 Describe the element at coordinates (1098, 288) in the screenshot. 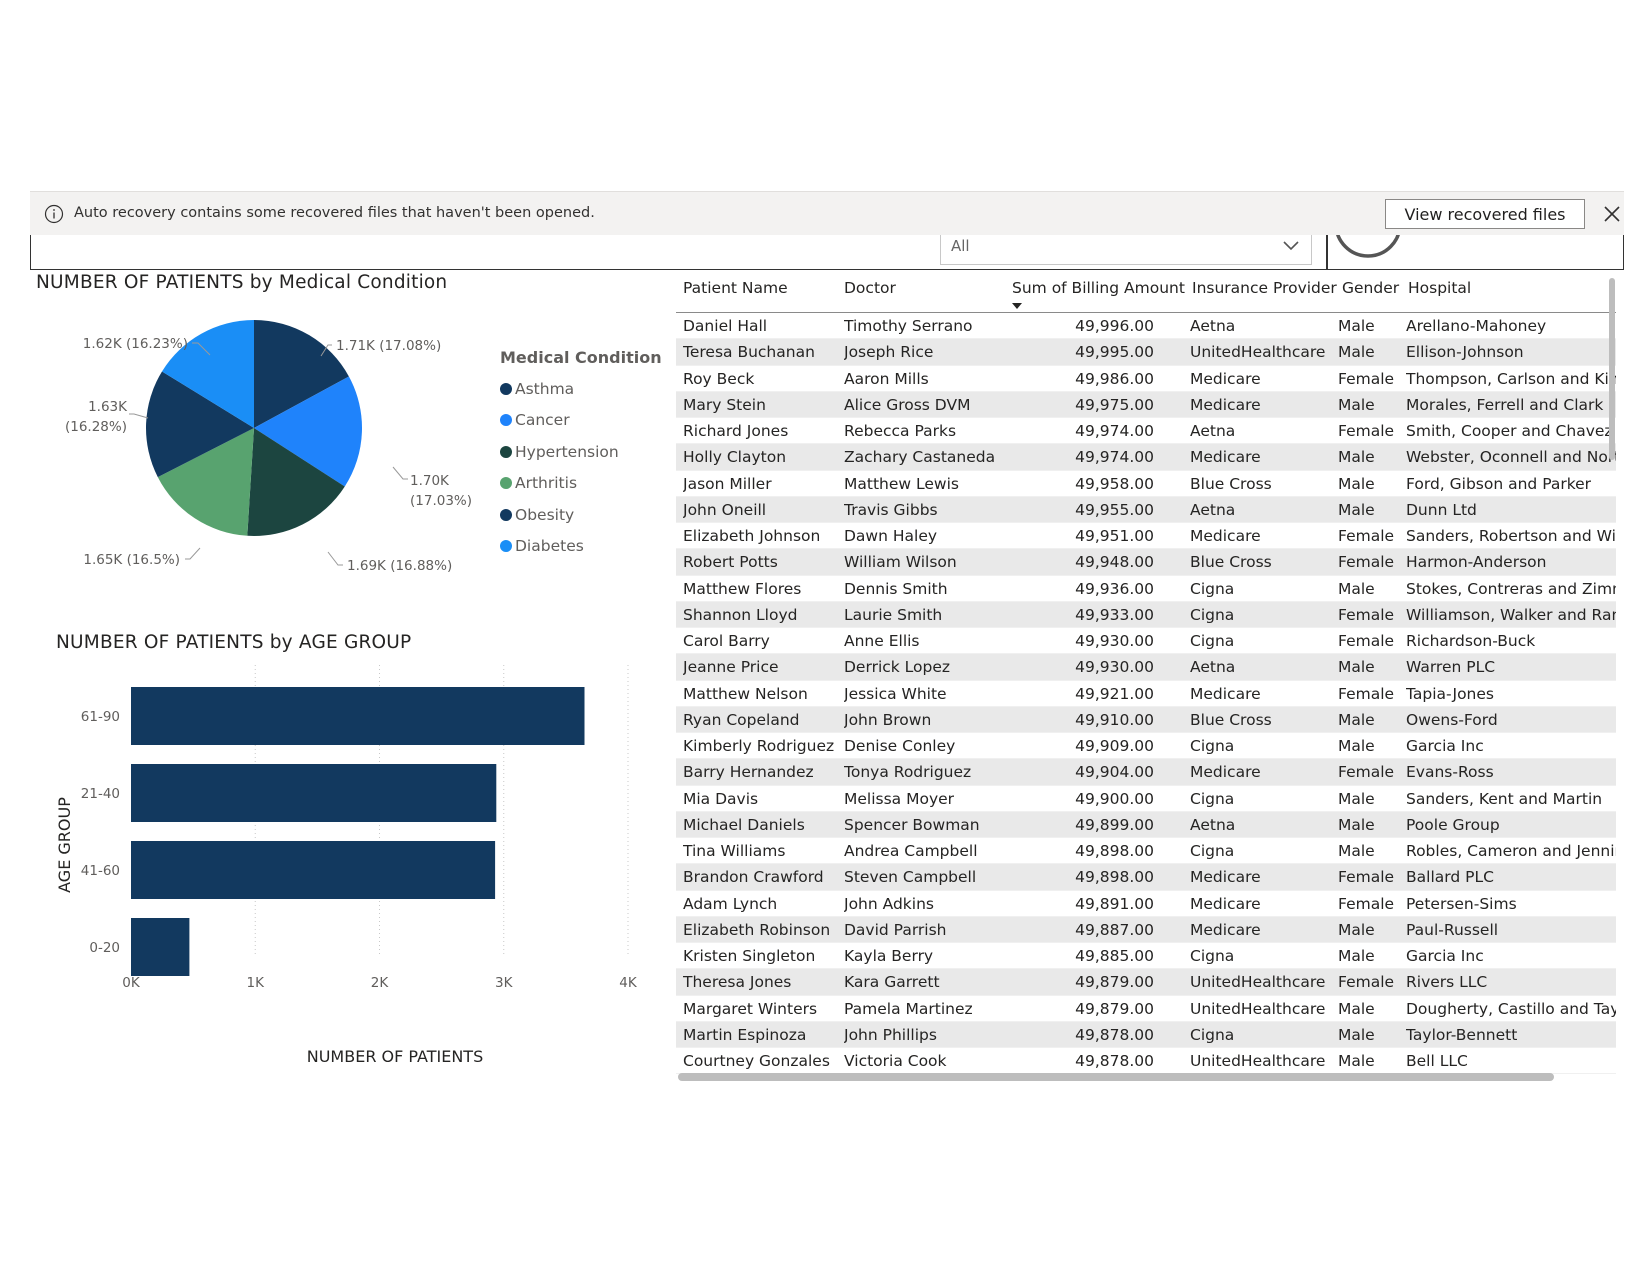

I see `column-header-billing-amount: Sum of Billing Amount` at that location.